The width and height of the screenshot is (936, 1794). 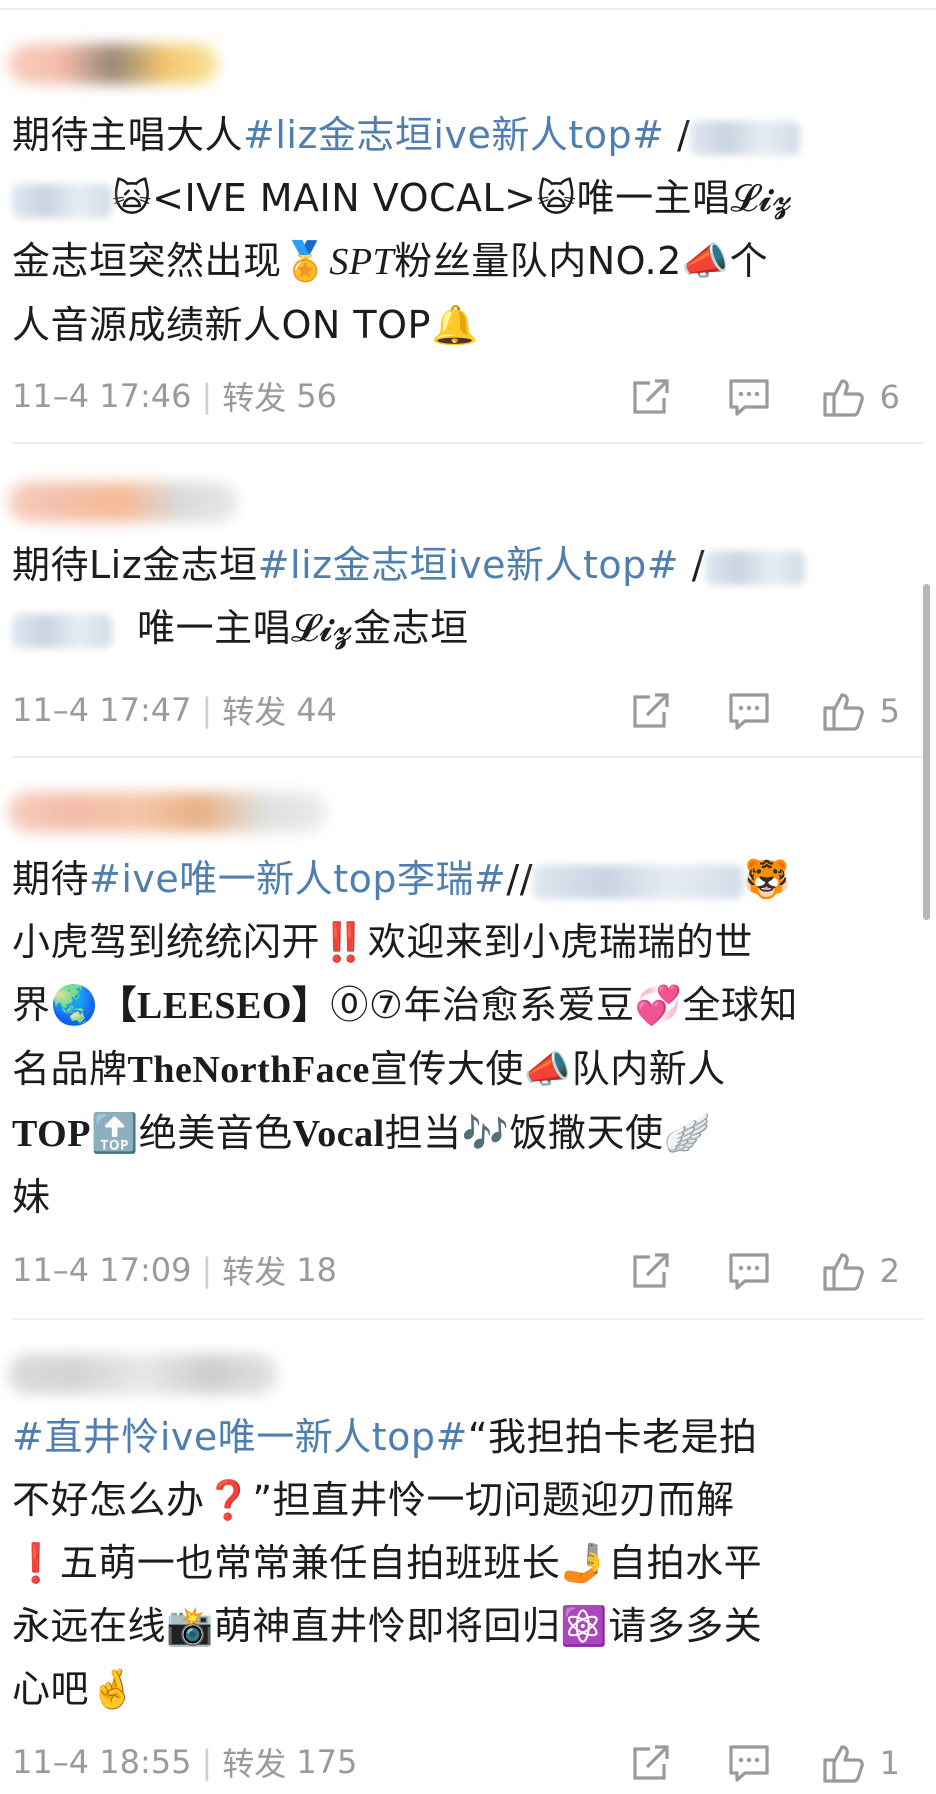 I want to click on globe-emoji: 🌏, so click(x=74, y=1005).